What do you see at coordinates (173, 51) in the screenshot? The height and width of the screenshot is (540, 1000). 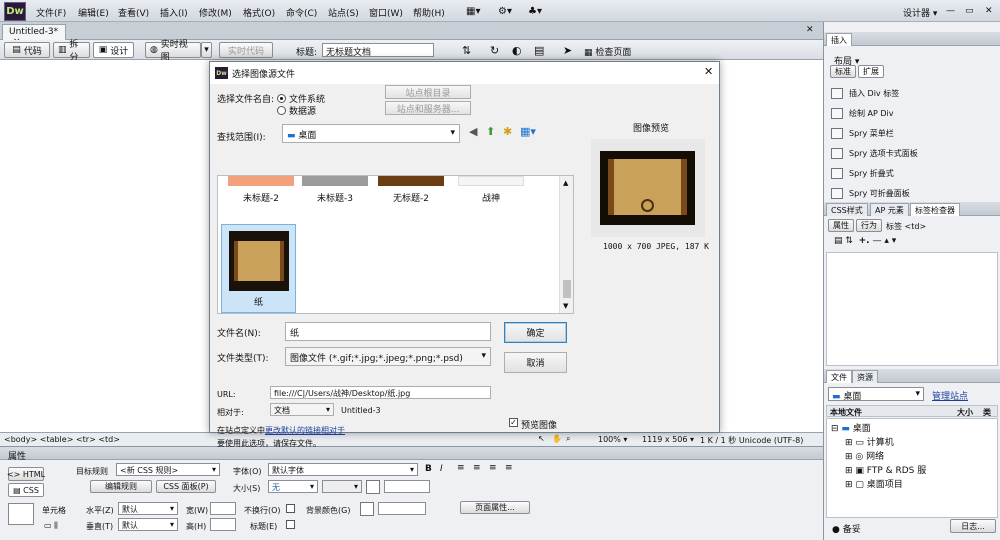 I see `live-view-button: ◍ 实时视图` at bounding box center [173, 51].